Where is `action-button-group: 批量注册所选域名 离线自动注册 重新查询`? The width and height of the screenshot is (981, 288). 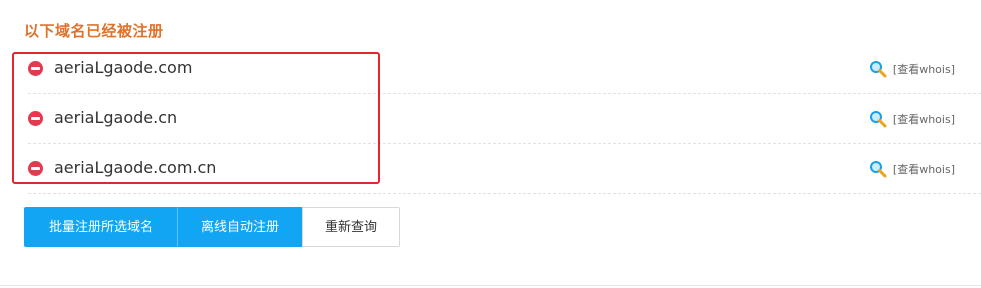 action-button-group: 批量注册所选域名 离线自动注册 重新查询 is located at coordinates (212, 227).